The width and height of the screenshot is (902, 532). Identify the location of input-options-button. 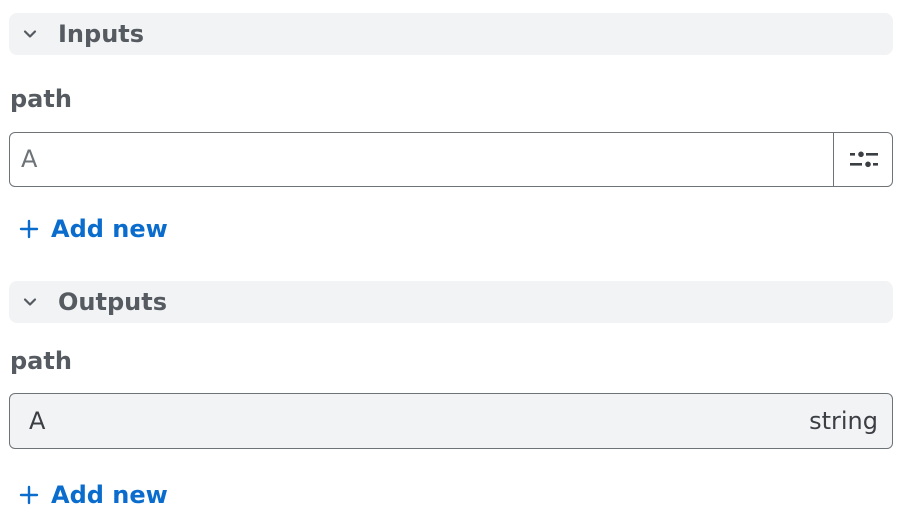
(863, 159).